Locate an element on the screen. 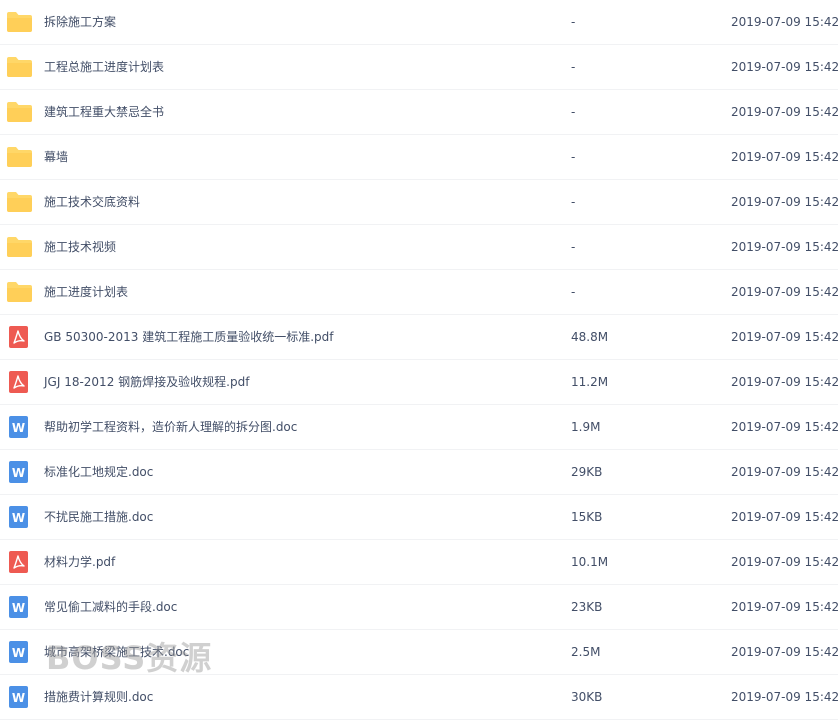 The width and height of the screenshot is (838, 721). file-name: 措施费计算规则.doc is located at coordinates (98, 697).